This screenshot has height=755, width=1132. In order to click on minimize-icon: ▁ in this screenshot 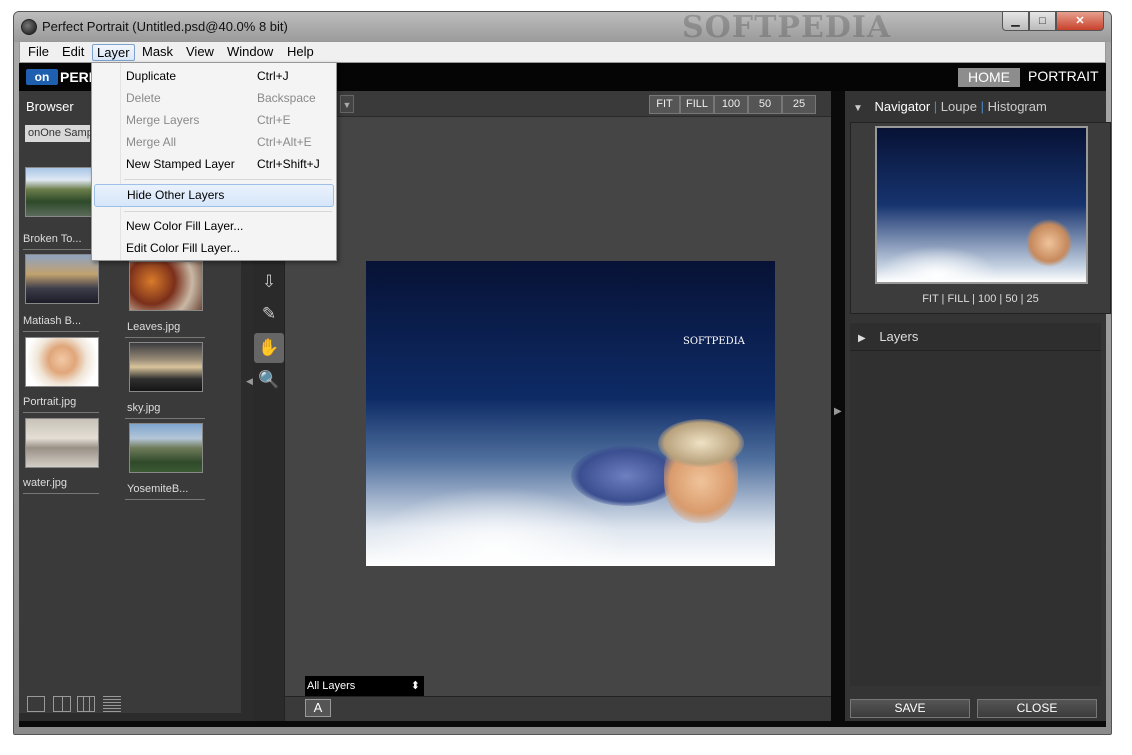, I will do `click(1015, 21)`.